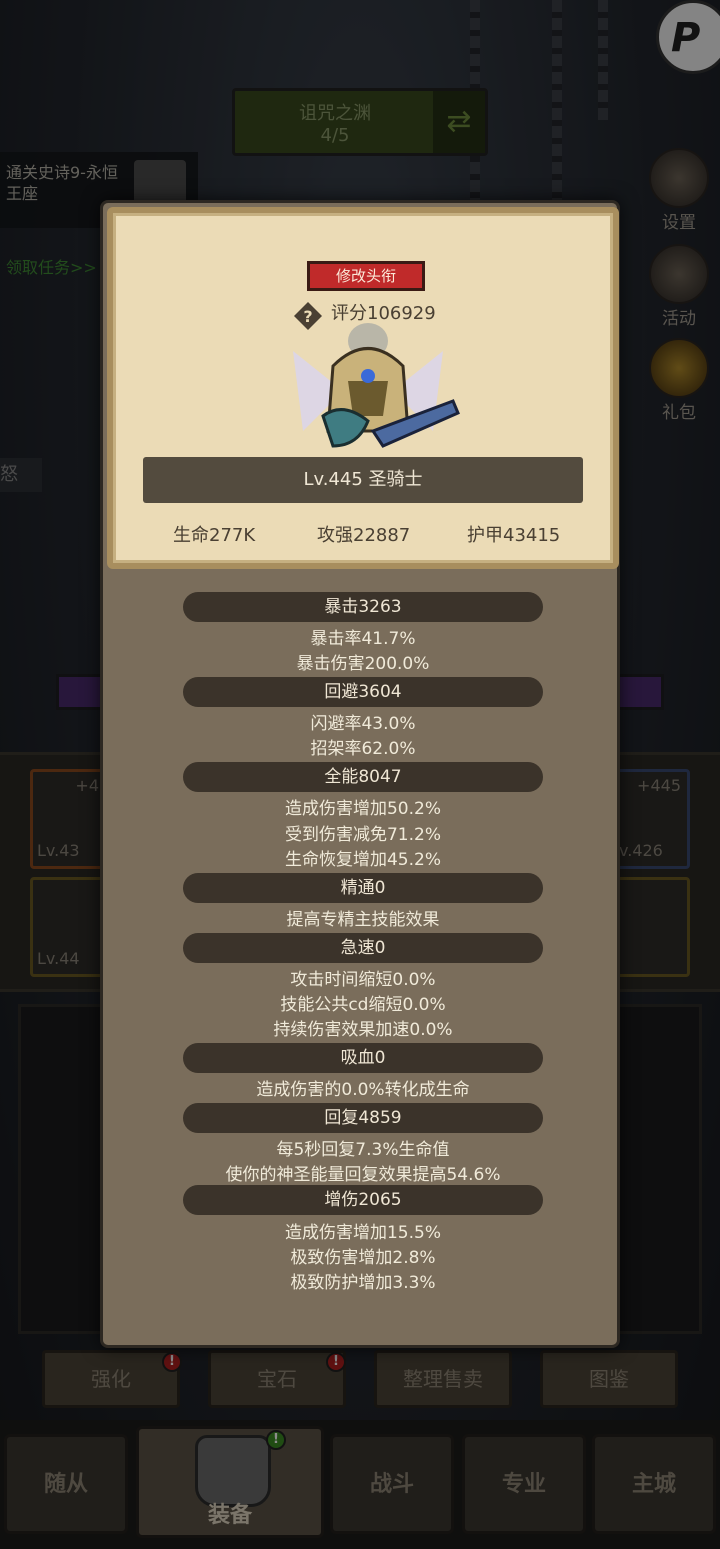 The width and height of the screenshot is (720, 1549). Describe the element at coordinates (214, 535) in the screenshot. I see `hp-stat: 生命277K` at that location.